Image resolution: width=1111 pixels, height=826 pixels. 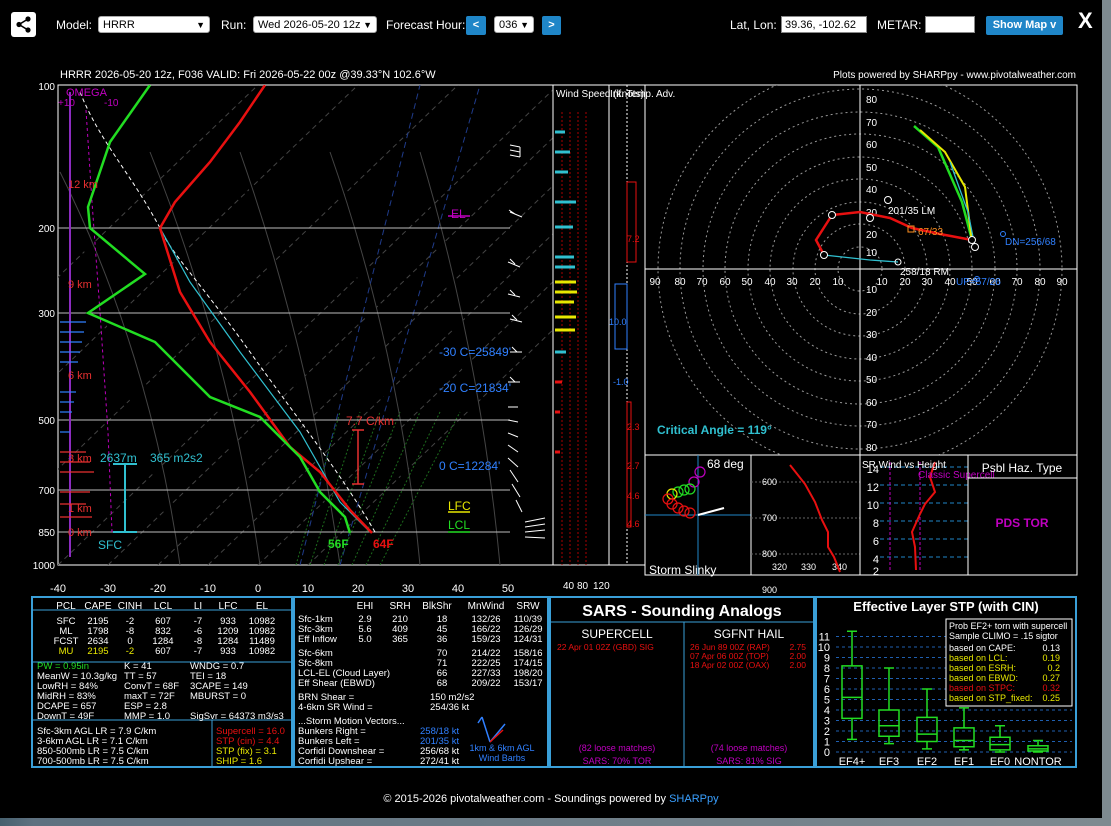 I want to click on kin-cell: 159/23, so click(x=485, y=639).